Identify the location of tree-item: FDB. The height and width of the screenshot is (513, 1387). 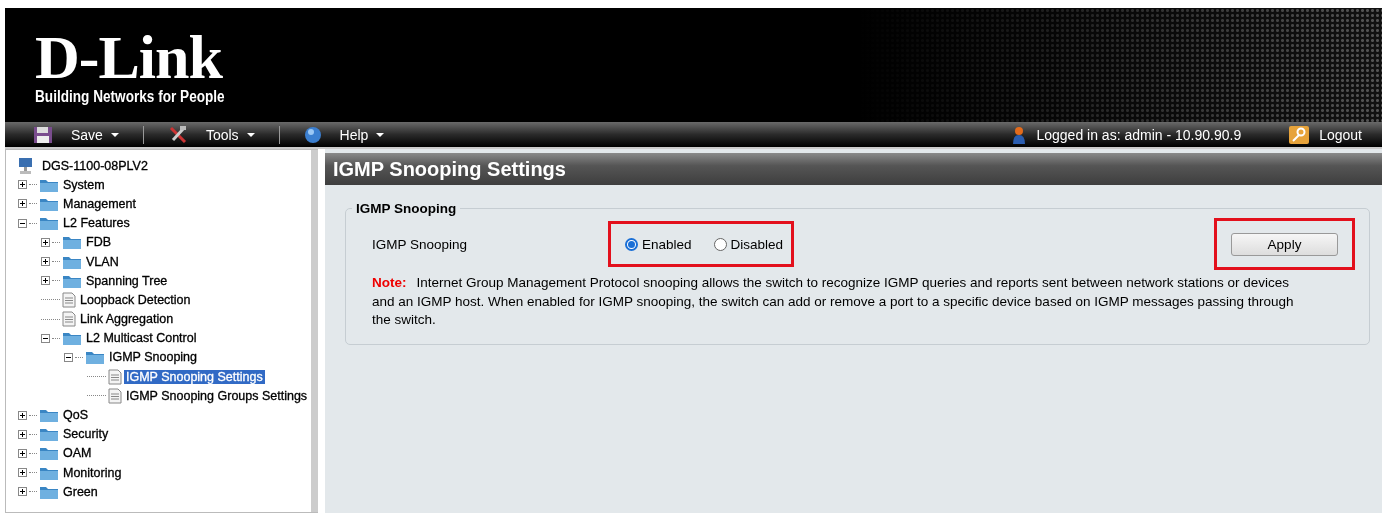
(98, 242).